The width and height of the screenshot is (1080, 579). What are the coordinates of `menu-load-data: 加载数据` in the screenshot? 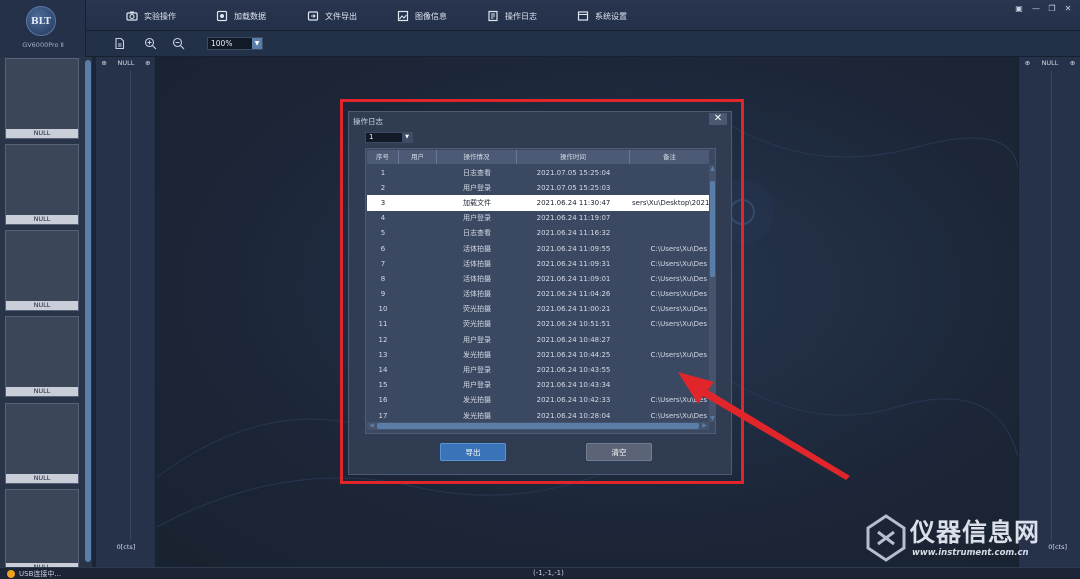 It's located at (241, 16).